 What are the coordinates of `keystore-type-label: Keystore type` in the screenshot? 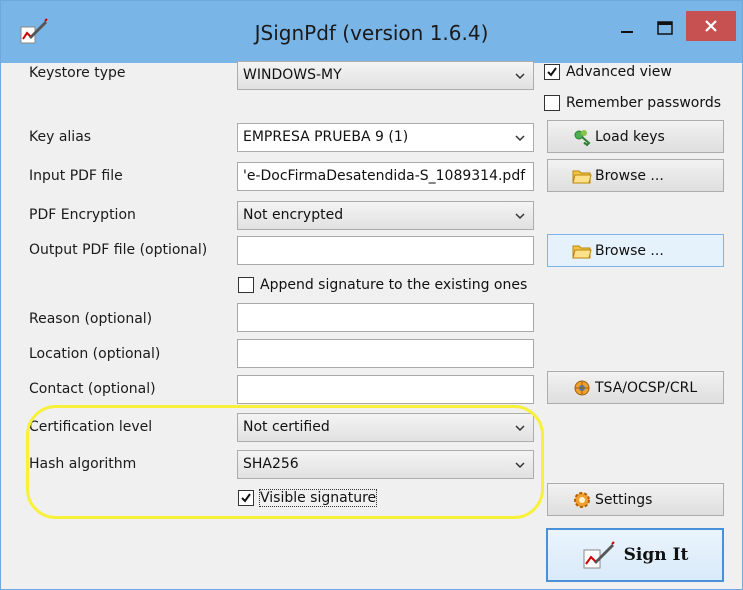 It's located at (77, 73).